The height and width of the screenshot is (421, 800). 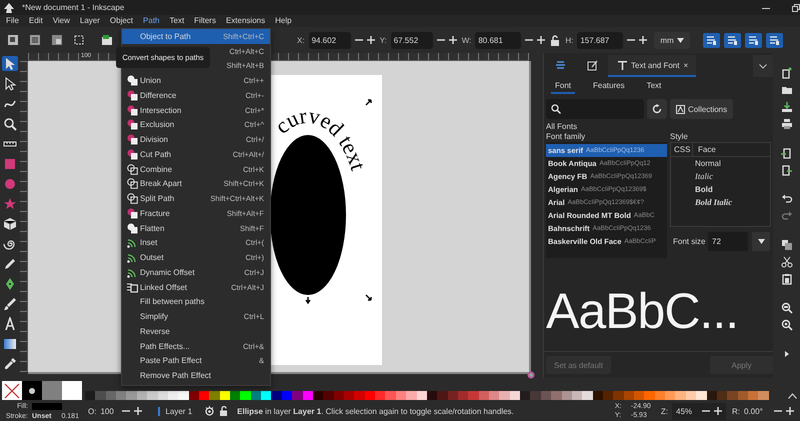 What do you see at coordinates (600, 40) in the screenshot?
I see `height-field: 157.687` at bounding box center [600, 40].